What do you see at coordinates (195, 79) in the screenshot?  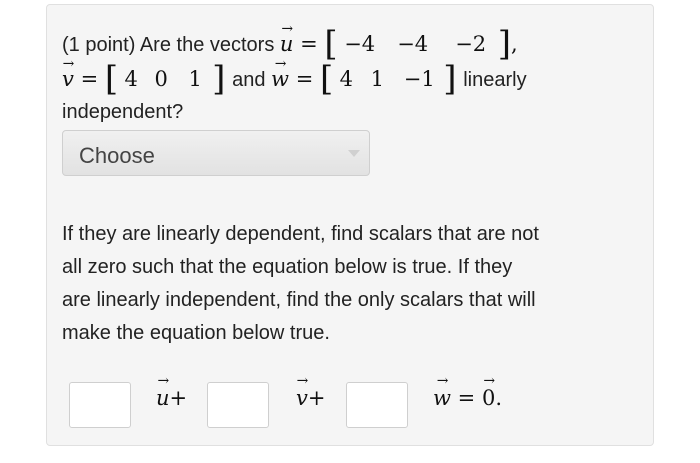 I see `v-entry-3: 1` at bounding box center [195, 79].